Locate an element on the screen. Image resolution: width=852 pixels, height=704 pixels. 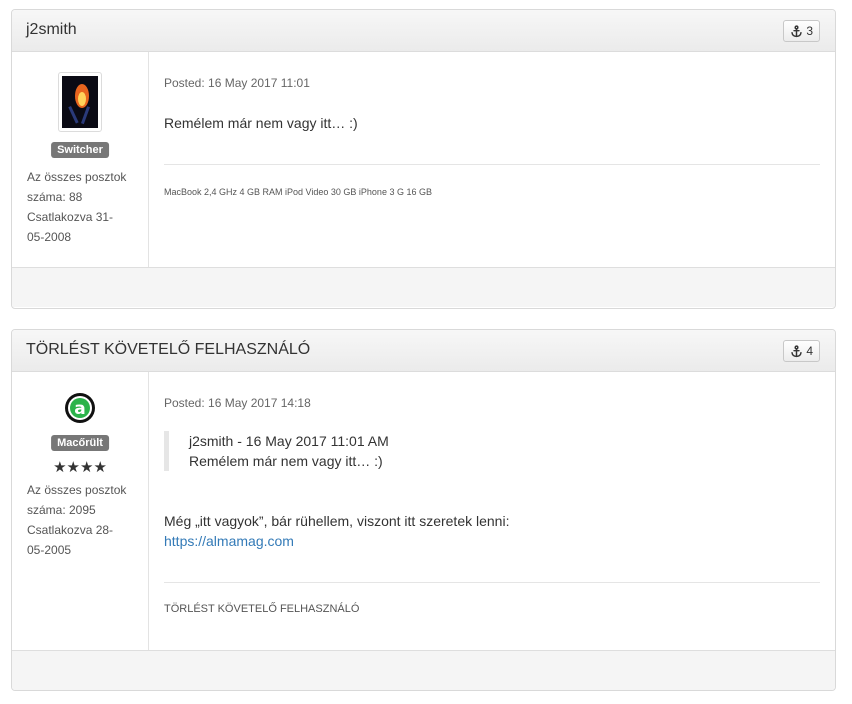
post-message: Remélem már nem vagy itt… :) is located at coordinates (261, 123).